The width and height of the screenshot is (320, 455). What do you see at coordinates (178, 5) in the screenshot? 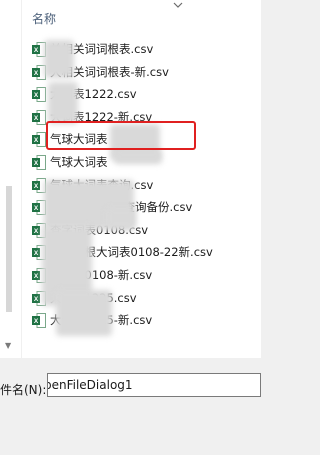
I see `sort-chevron-icon` at bounding box center [178, 5].